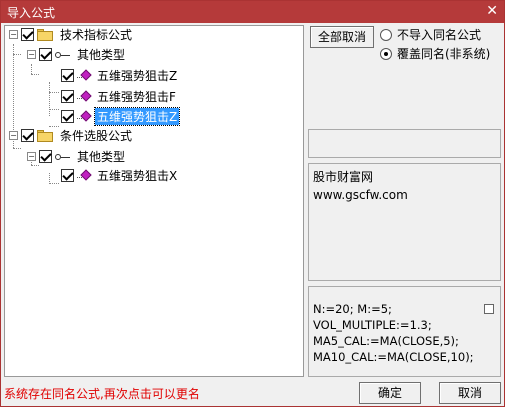 The width and height of the screenshot is (505, 407). I want to click on radio-label: 覆盖同名(非系统), so click(444, 54).